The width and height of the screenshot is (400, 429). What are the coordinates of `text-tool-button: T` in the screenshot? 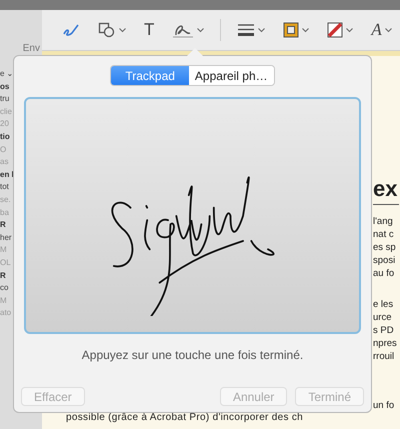 It's located at (149, 30).